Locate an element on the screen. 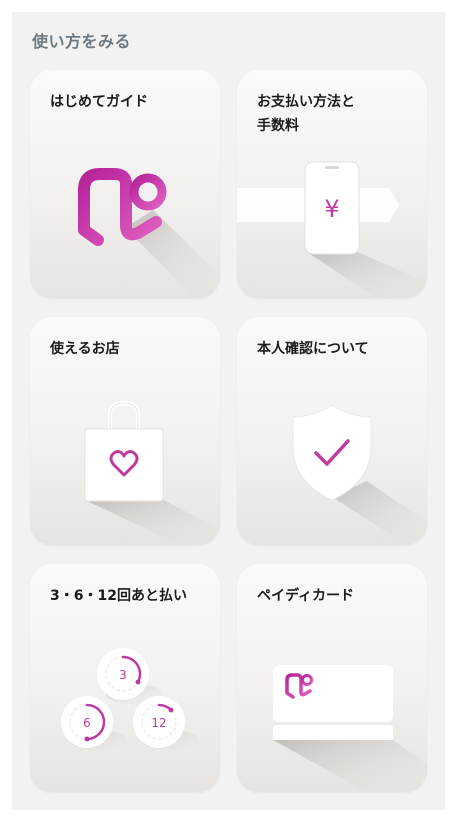  card-first-guide: はじめてガイド is located at coordinates (125, 184).